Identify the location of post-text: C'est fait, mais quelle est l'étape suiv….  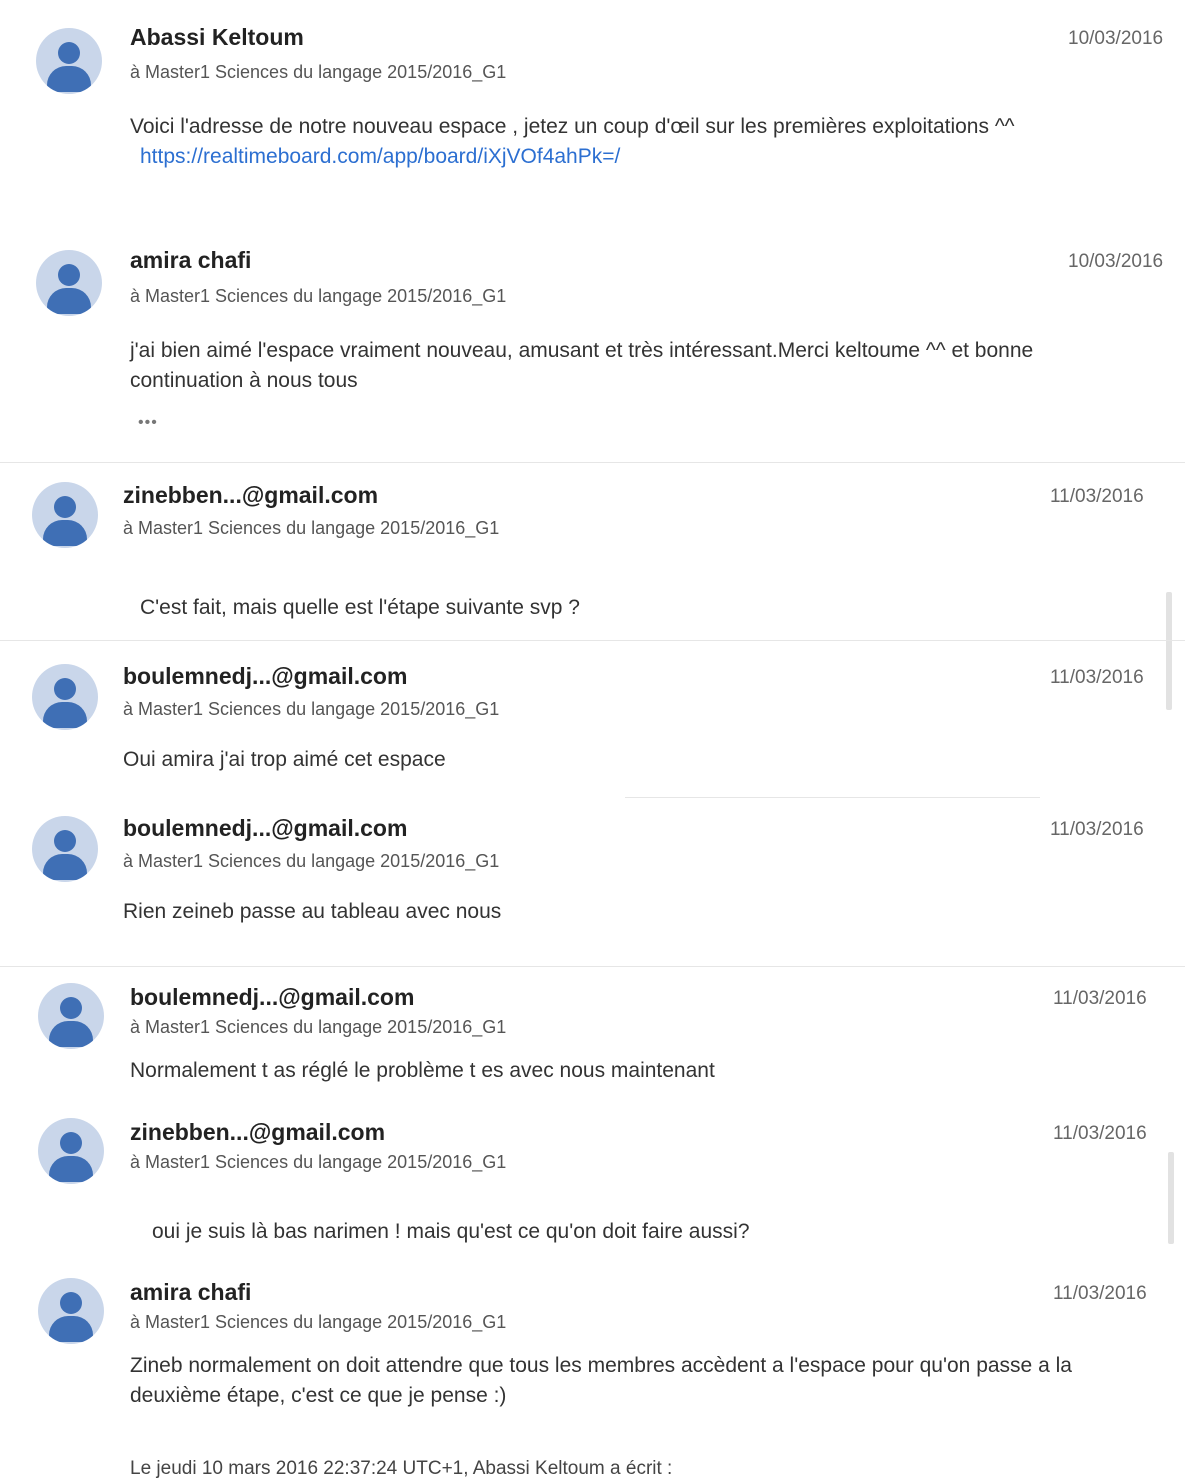
(360, 607).